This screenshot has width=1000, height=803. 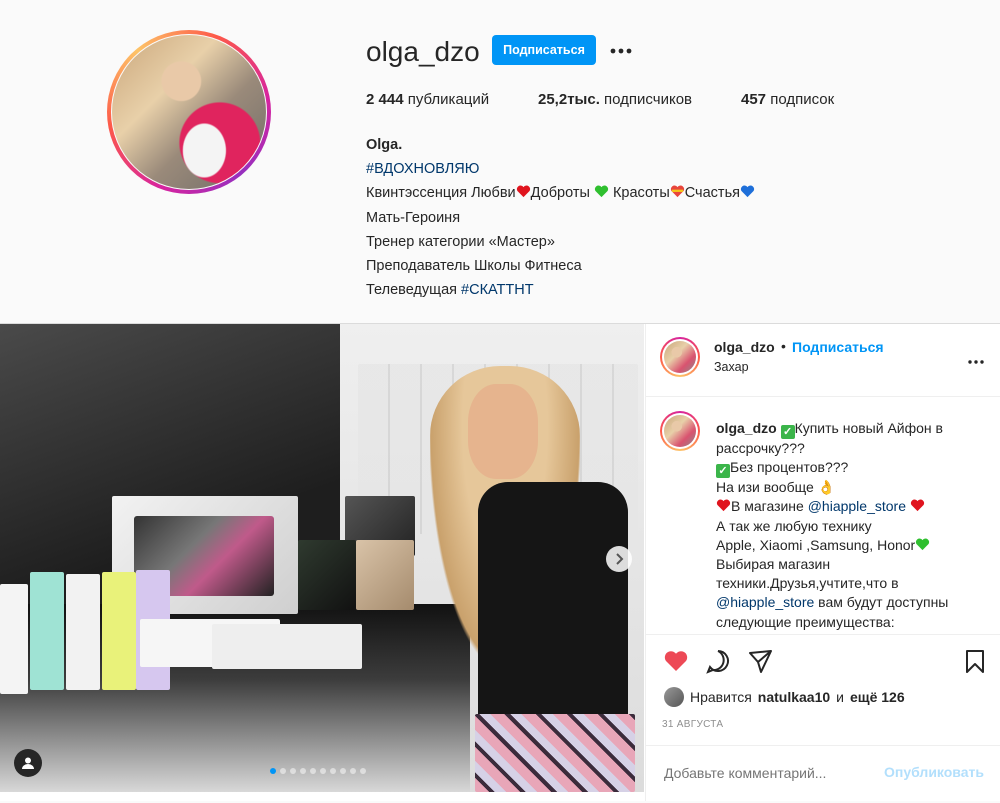 What do you see at coordinates (544, 50) in the screenshot?
I see `follow-button: Подписаться` at bounding box center [544, 50].